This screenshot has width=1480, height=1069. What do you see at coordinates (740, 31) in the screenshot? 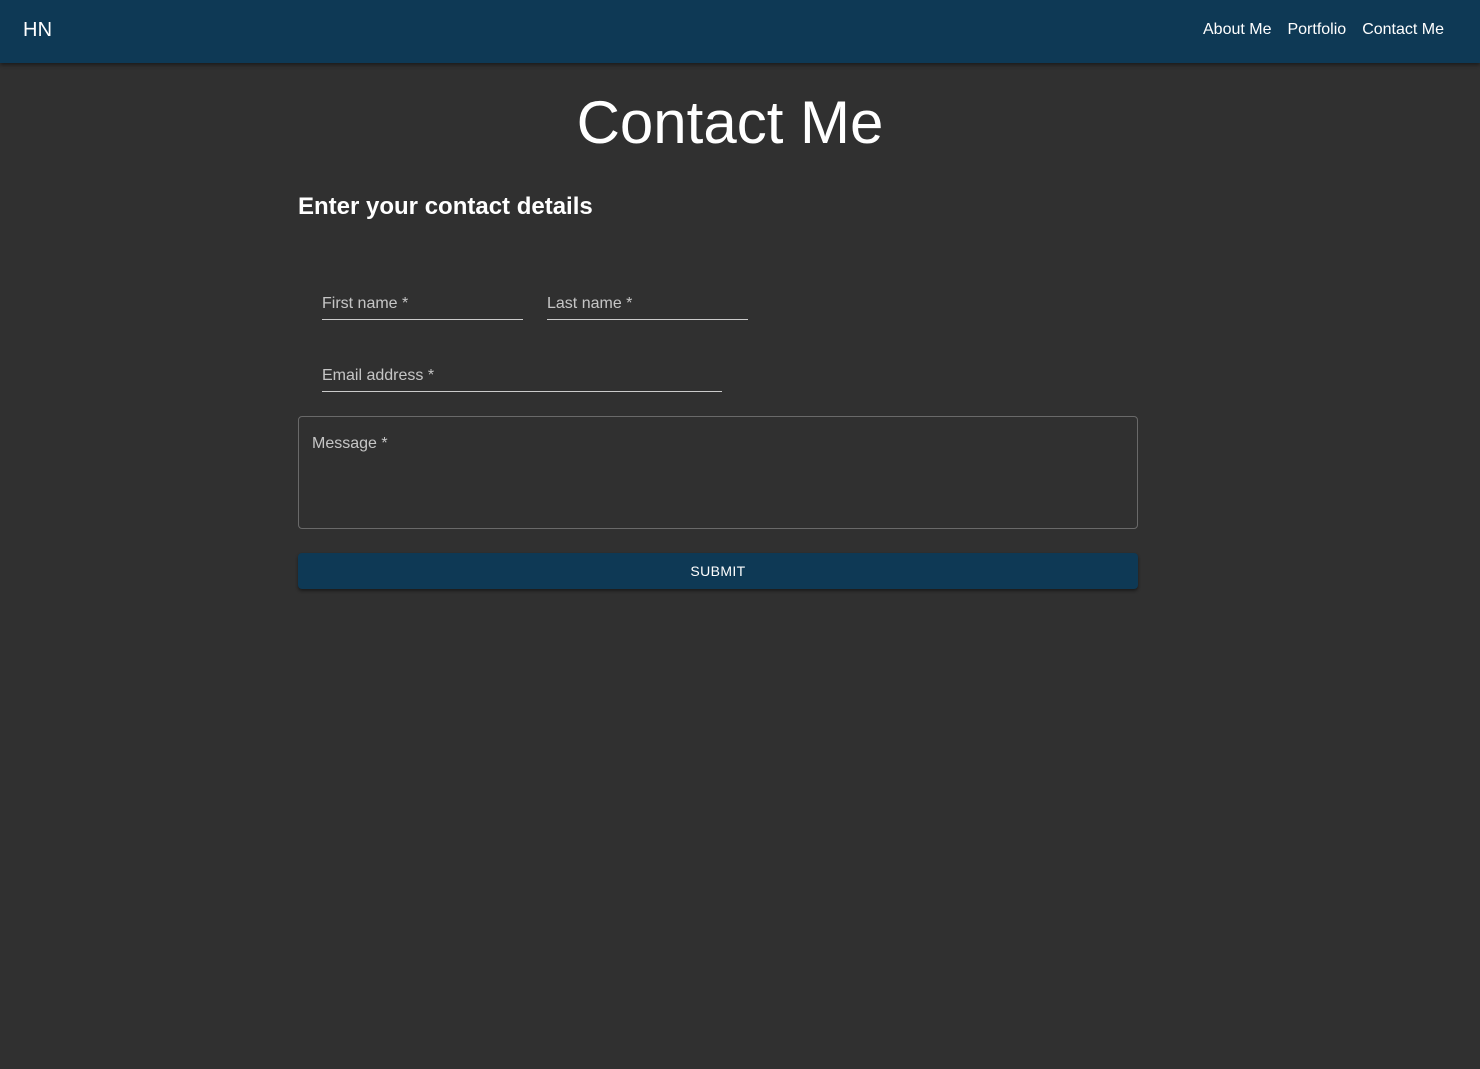
I see `app-bar: HN About Me Portfolio Contact Me` at bounding box center [740, 31].